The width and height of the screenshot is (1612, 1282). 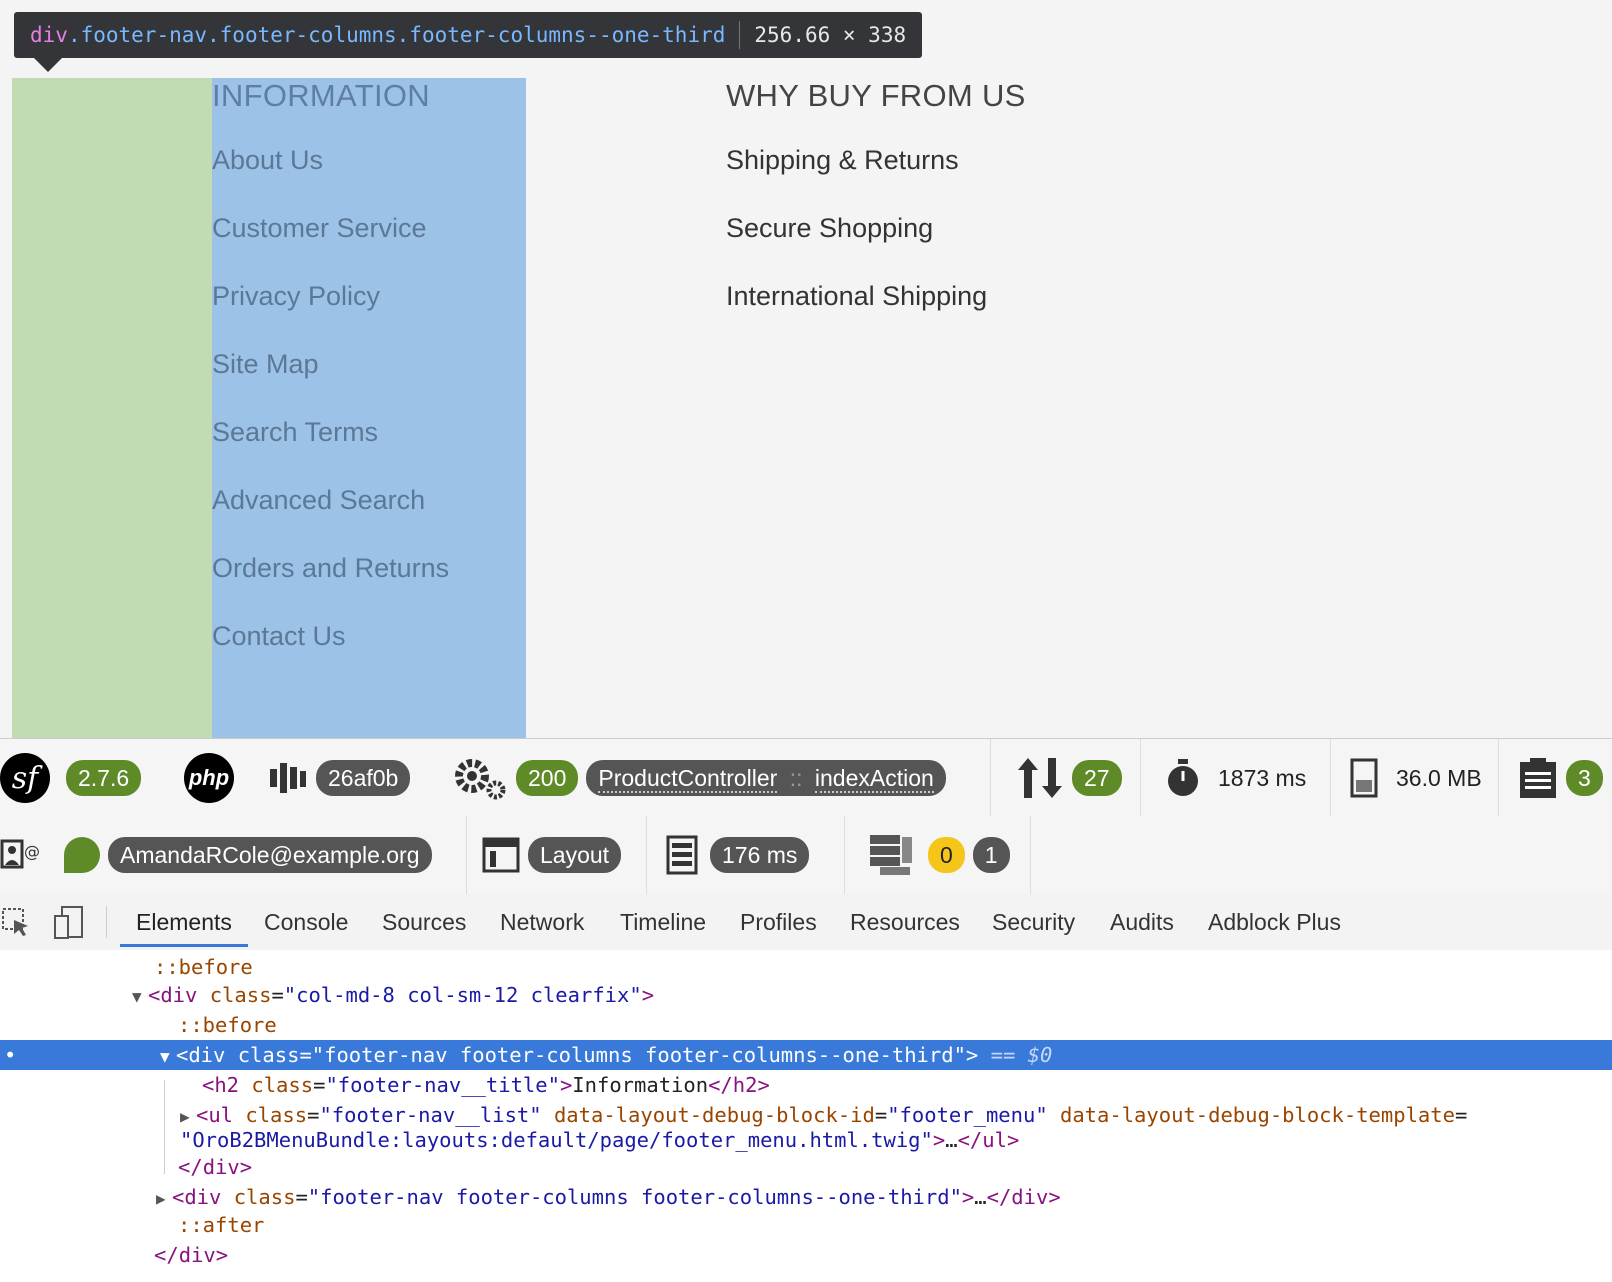 What do you see at coordinates (1274, 922) in the screenshot?
I see `tab-adblock-plus: Adblock Plus` at bounding box center [1274, 922].